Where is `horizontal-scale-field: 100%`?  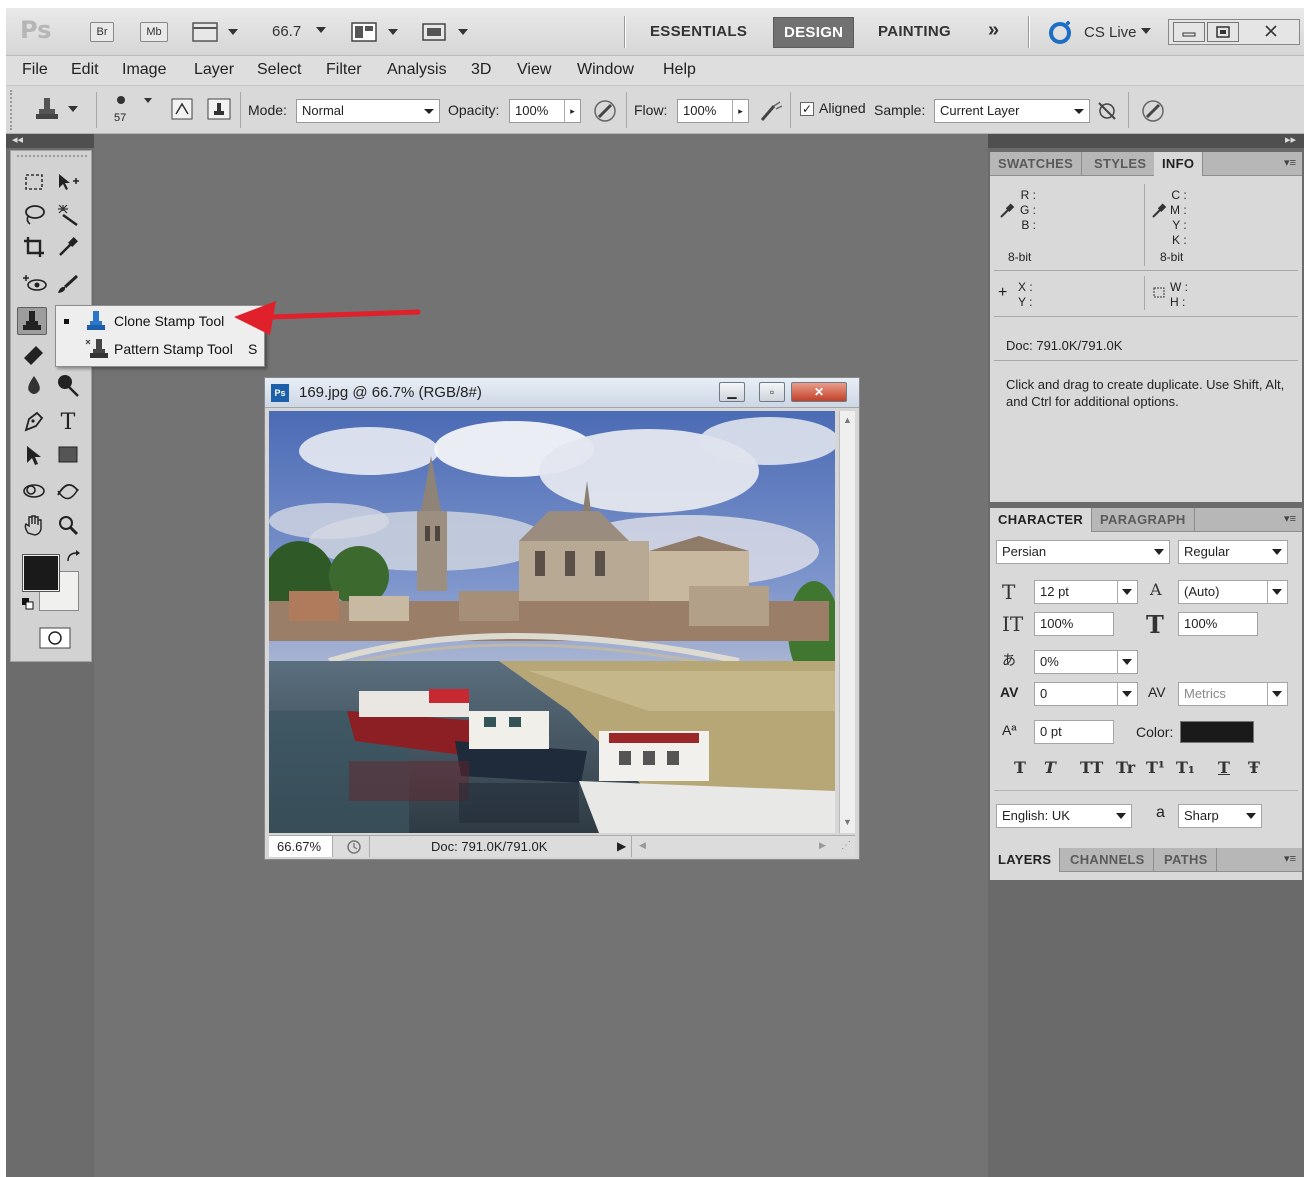
horizontal-scale-field: 100% is located at coordinates (1218, 624).